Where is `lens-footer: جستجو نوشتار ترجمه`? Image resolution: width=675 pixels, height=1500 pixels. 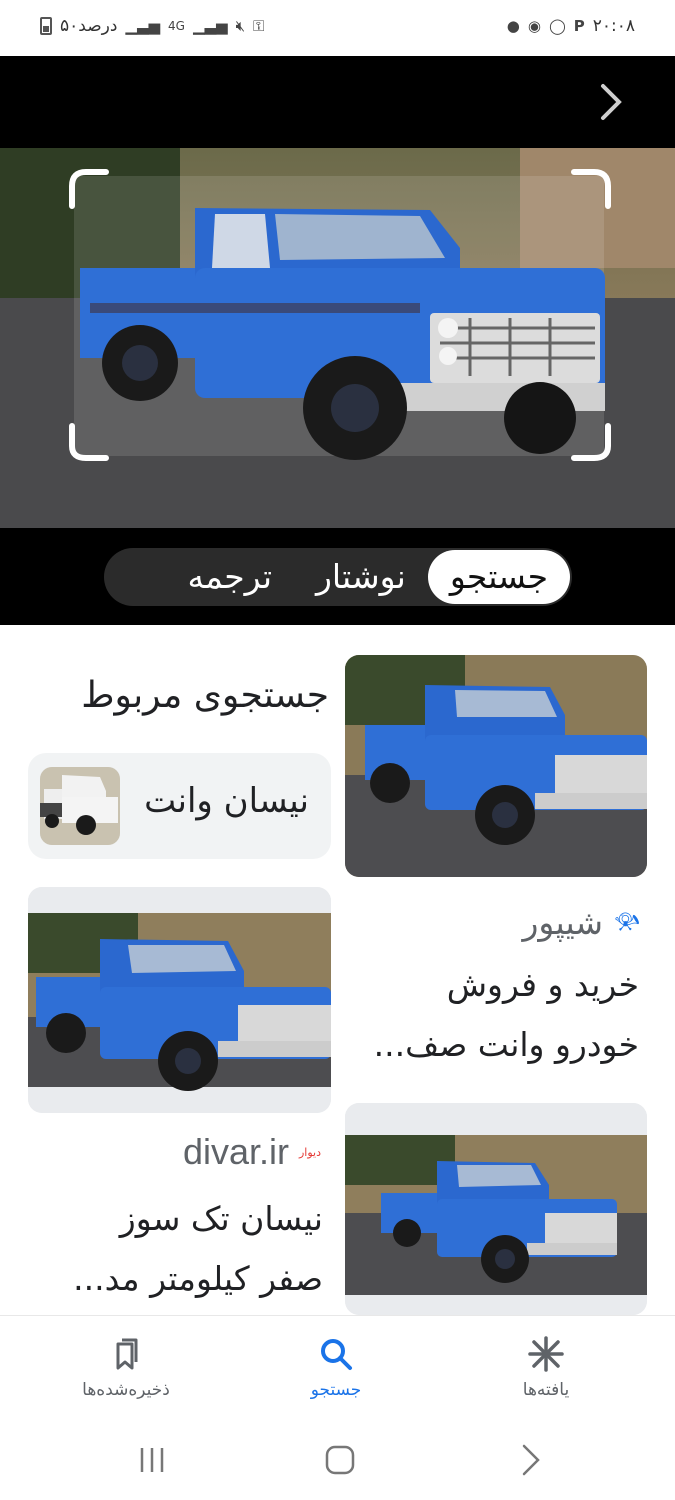 lens-footer: جستجو نوشتار ترجمه is located at coordinates (337, 576).